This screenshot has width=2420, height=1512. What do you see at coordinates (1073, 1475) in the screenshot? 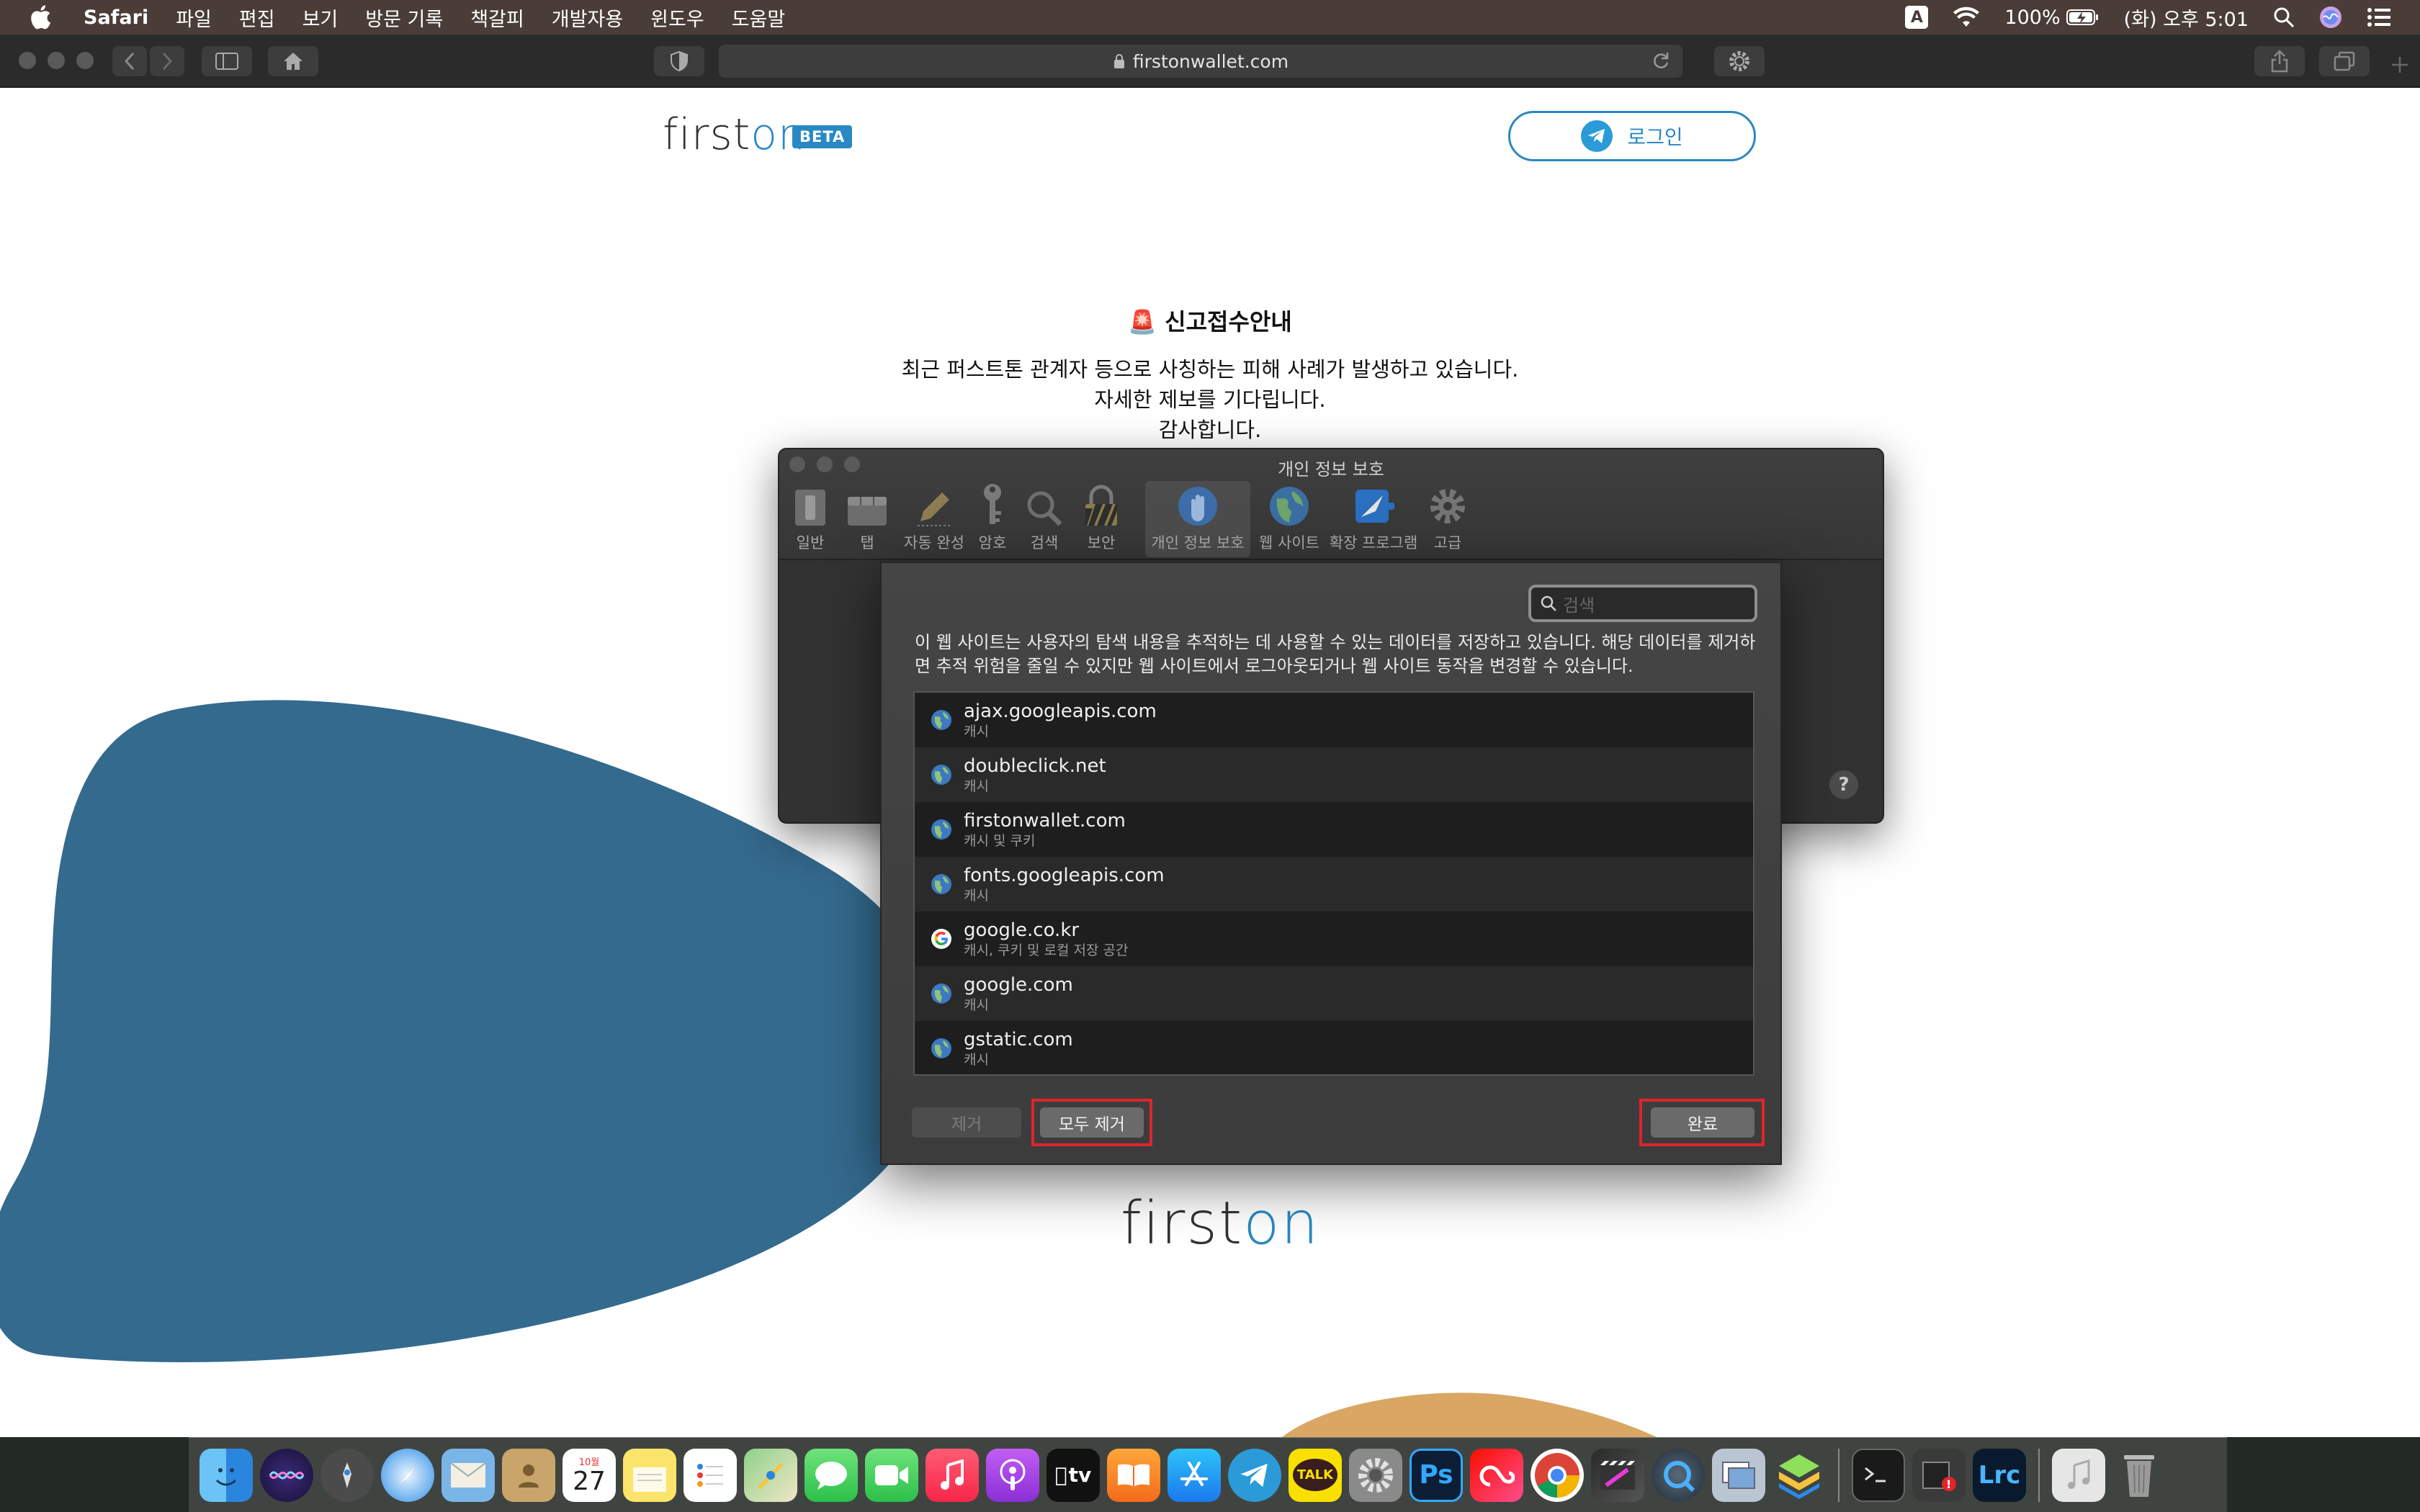
I see `tv-icon: tv` at bounding box center [1073, 1475].